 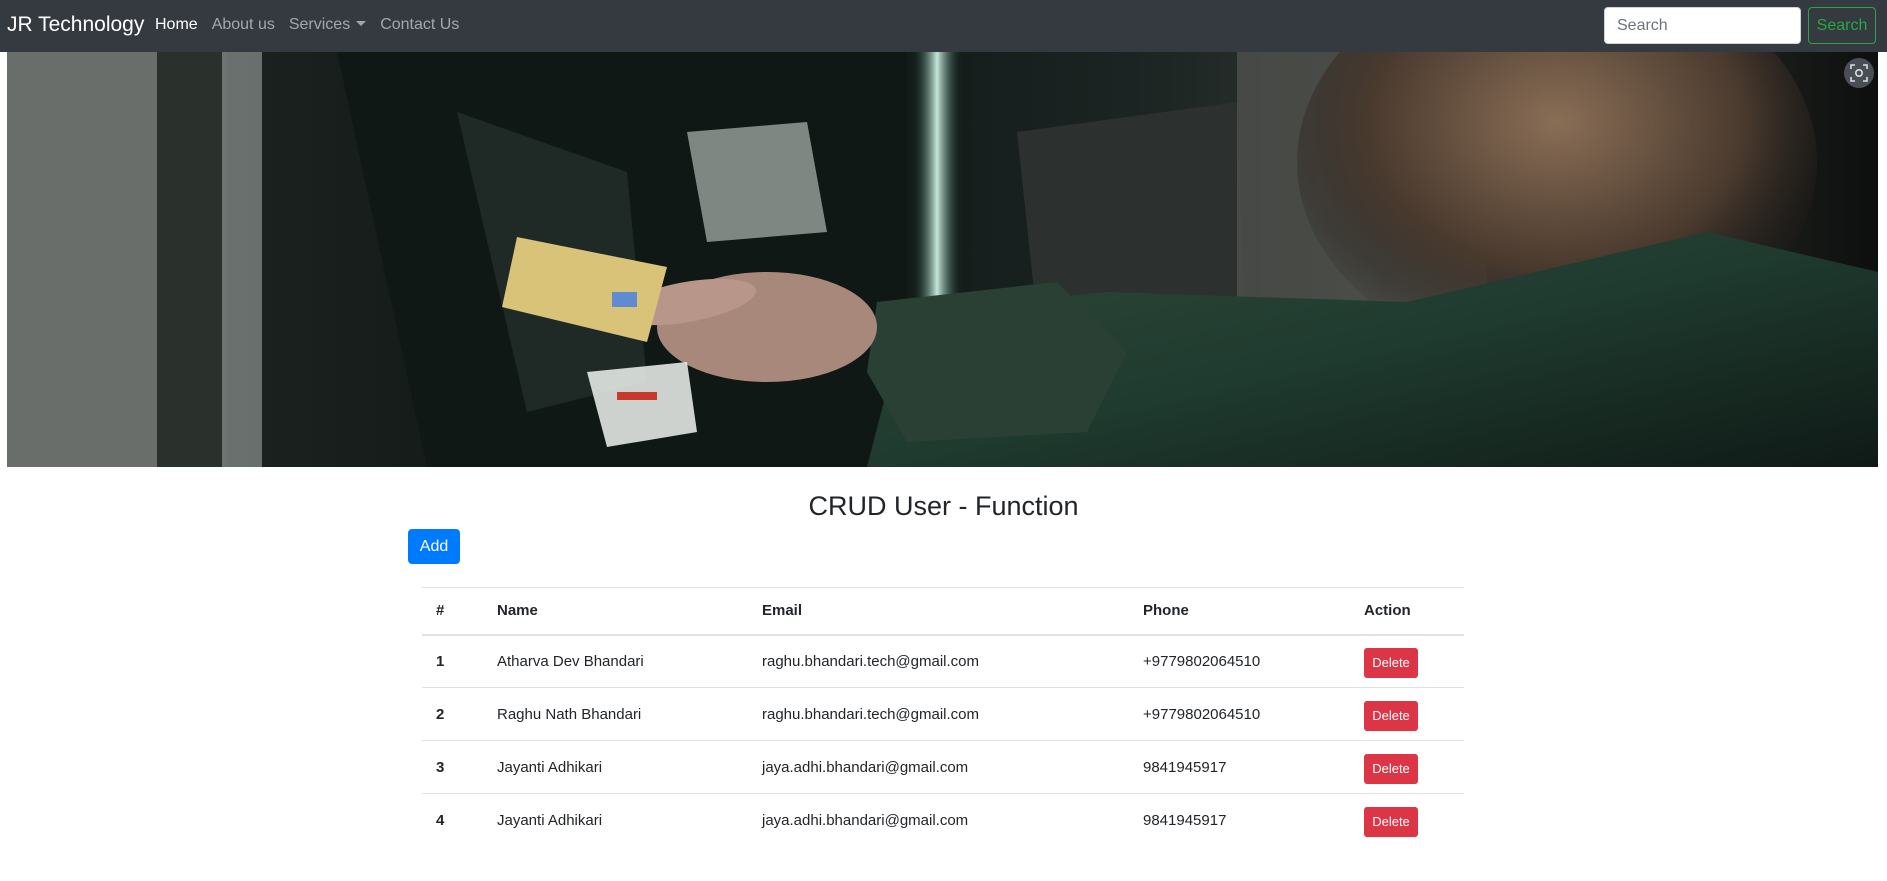 What do you see at coordinates (1239, 611) in the screenshot?
I see `column-header-phone: Phone` at bounding box center [1239, 611].